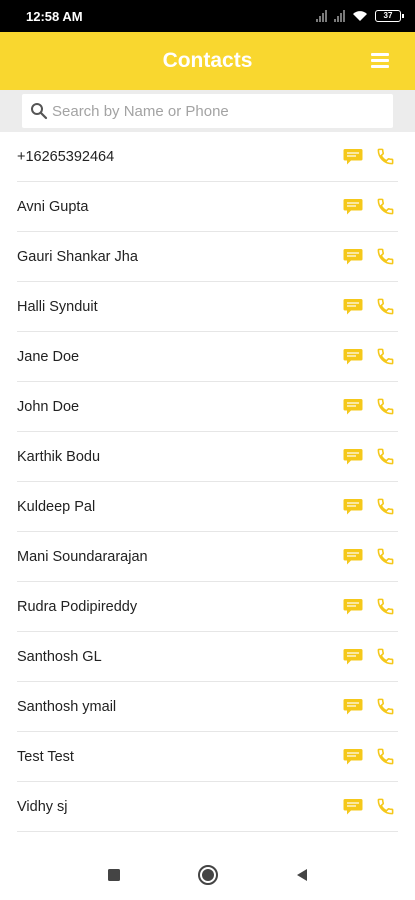  Describe the element at coordinates (207, 607) in the screenshot. I see `list-item: Rudra Podipireddy` at that location.